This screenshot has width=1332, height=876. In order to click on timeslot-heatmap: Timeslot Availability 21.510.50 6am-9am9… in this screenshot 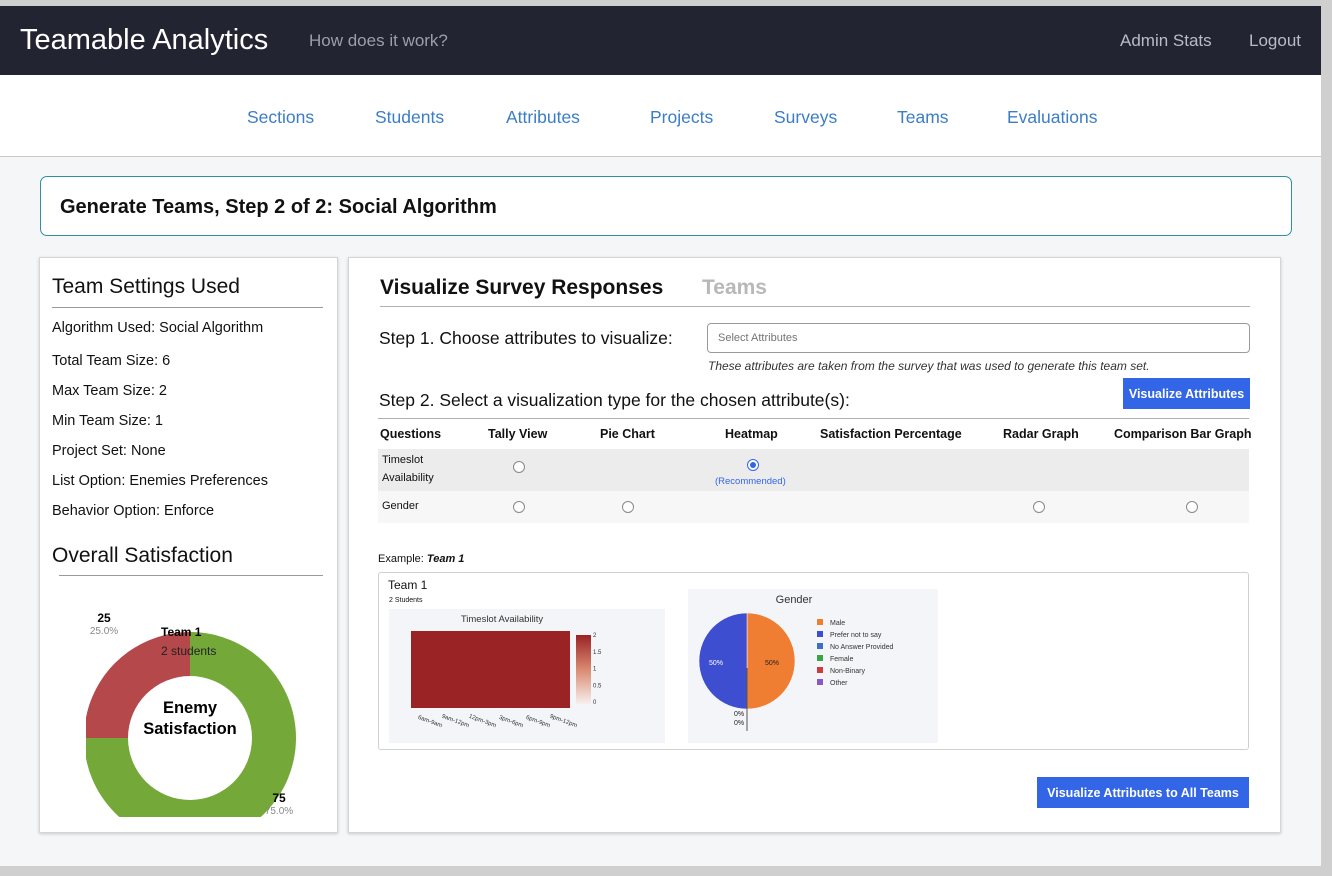, I will do `click(527, 676)`.